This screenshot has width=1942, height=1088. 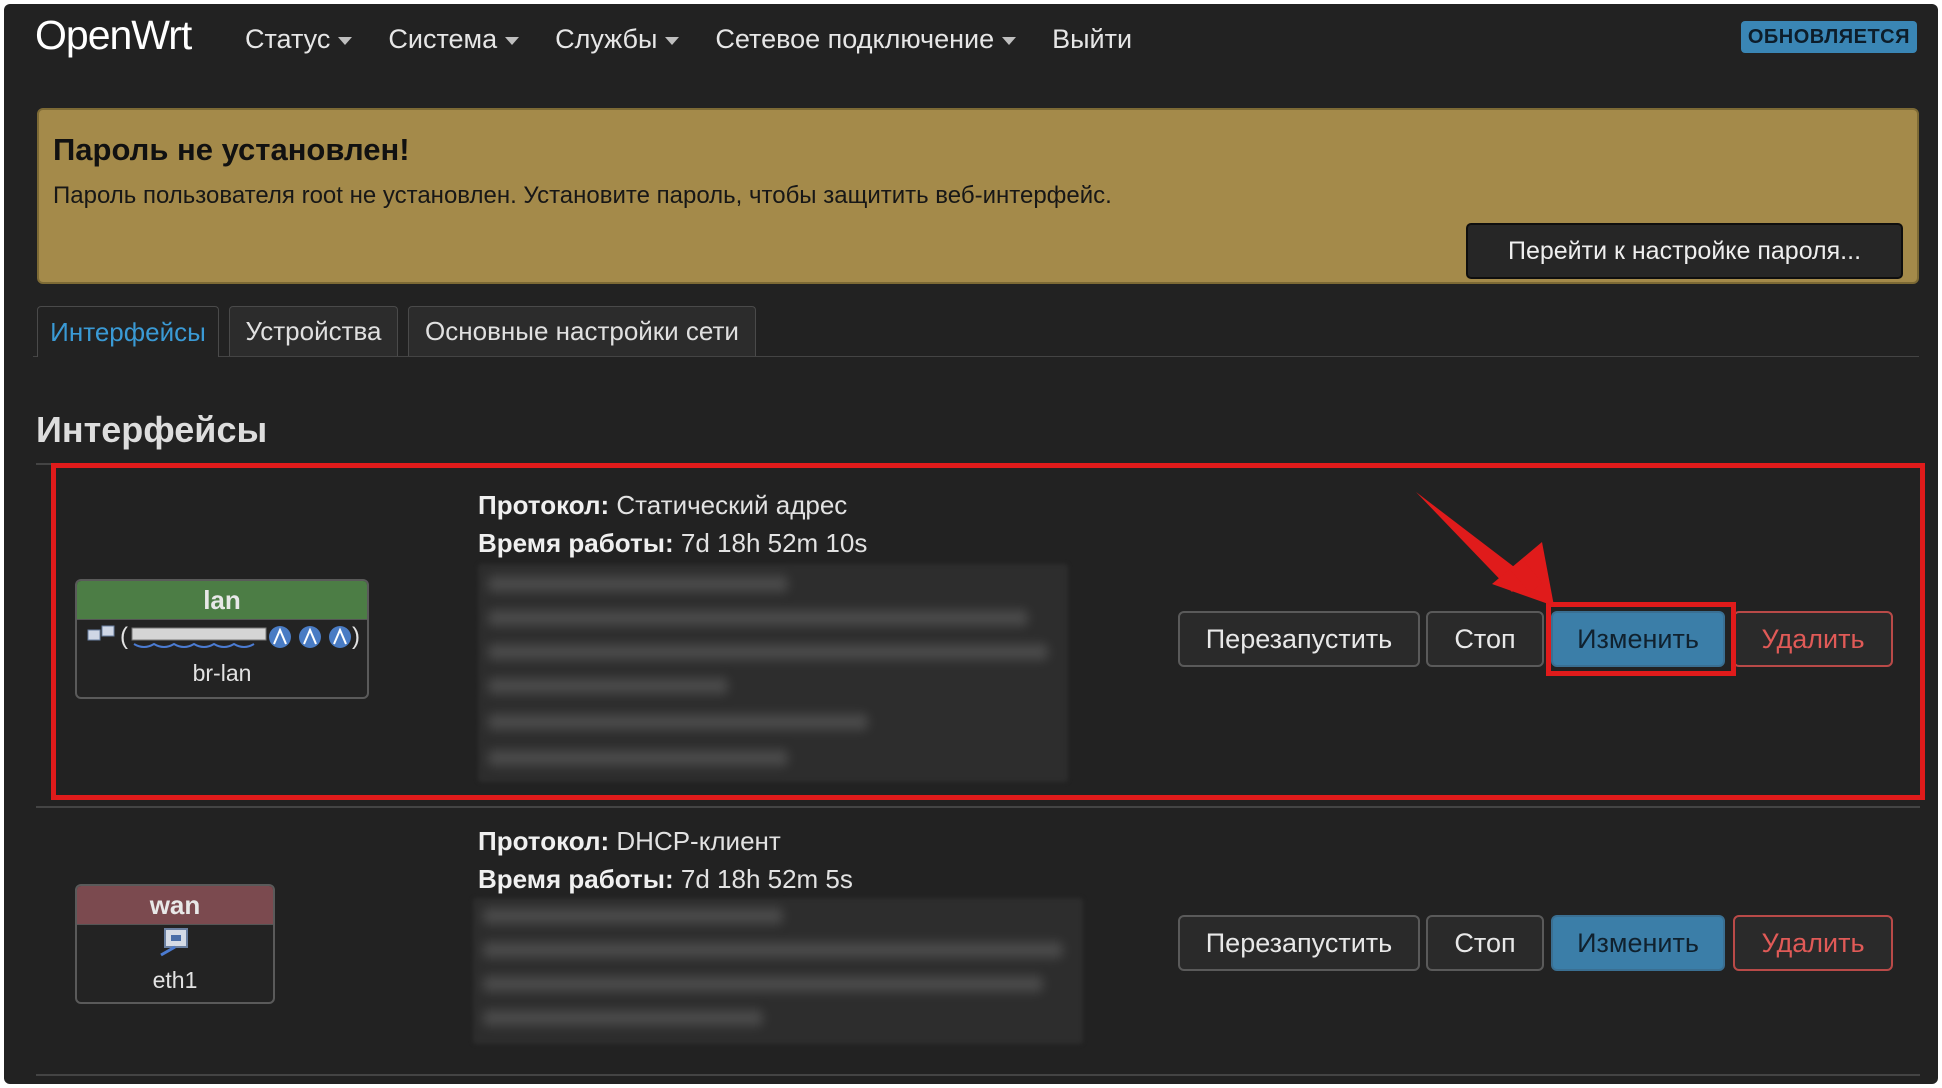 I want to click on nav-status: Статус, so click(x=299, y=39).